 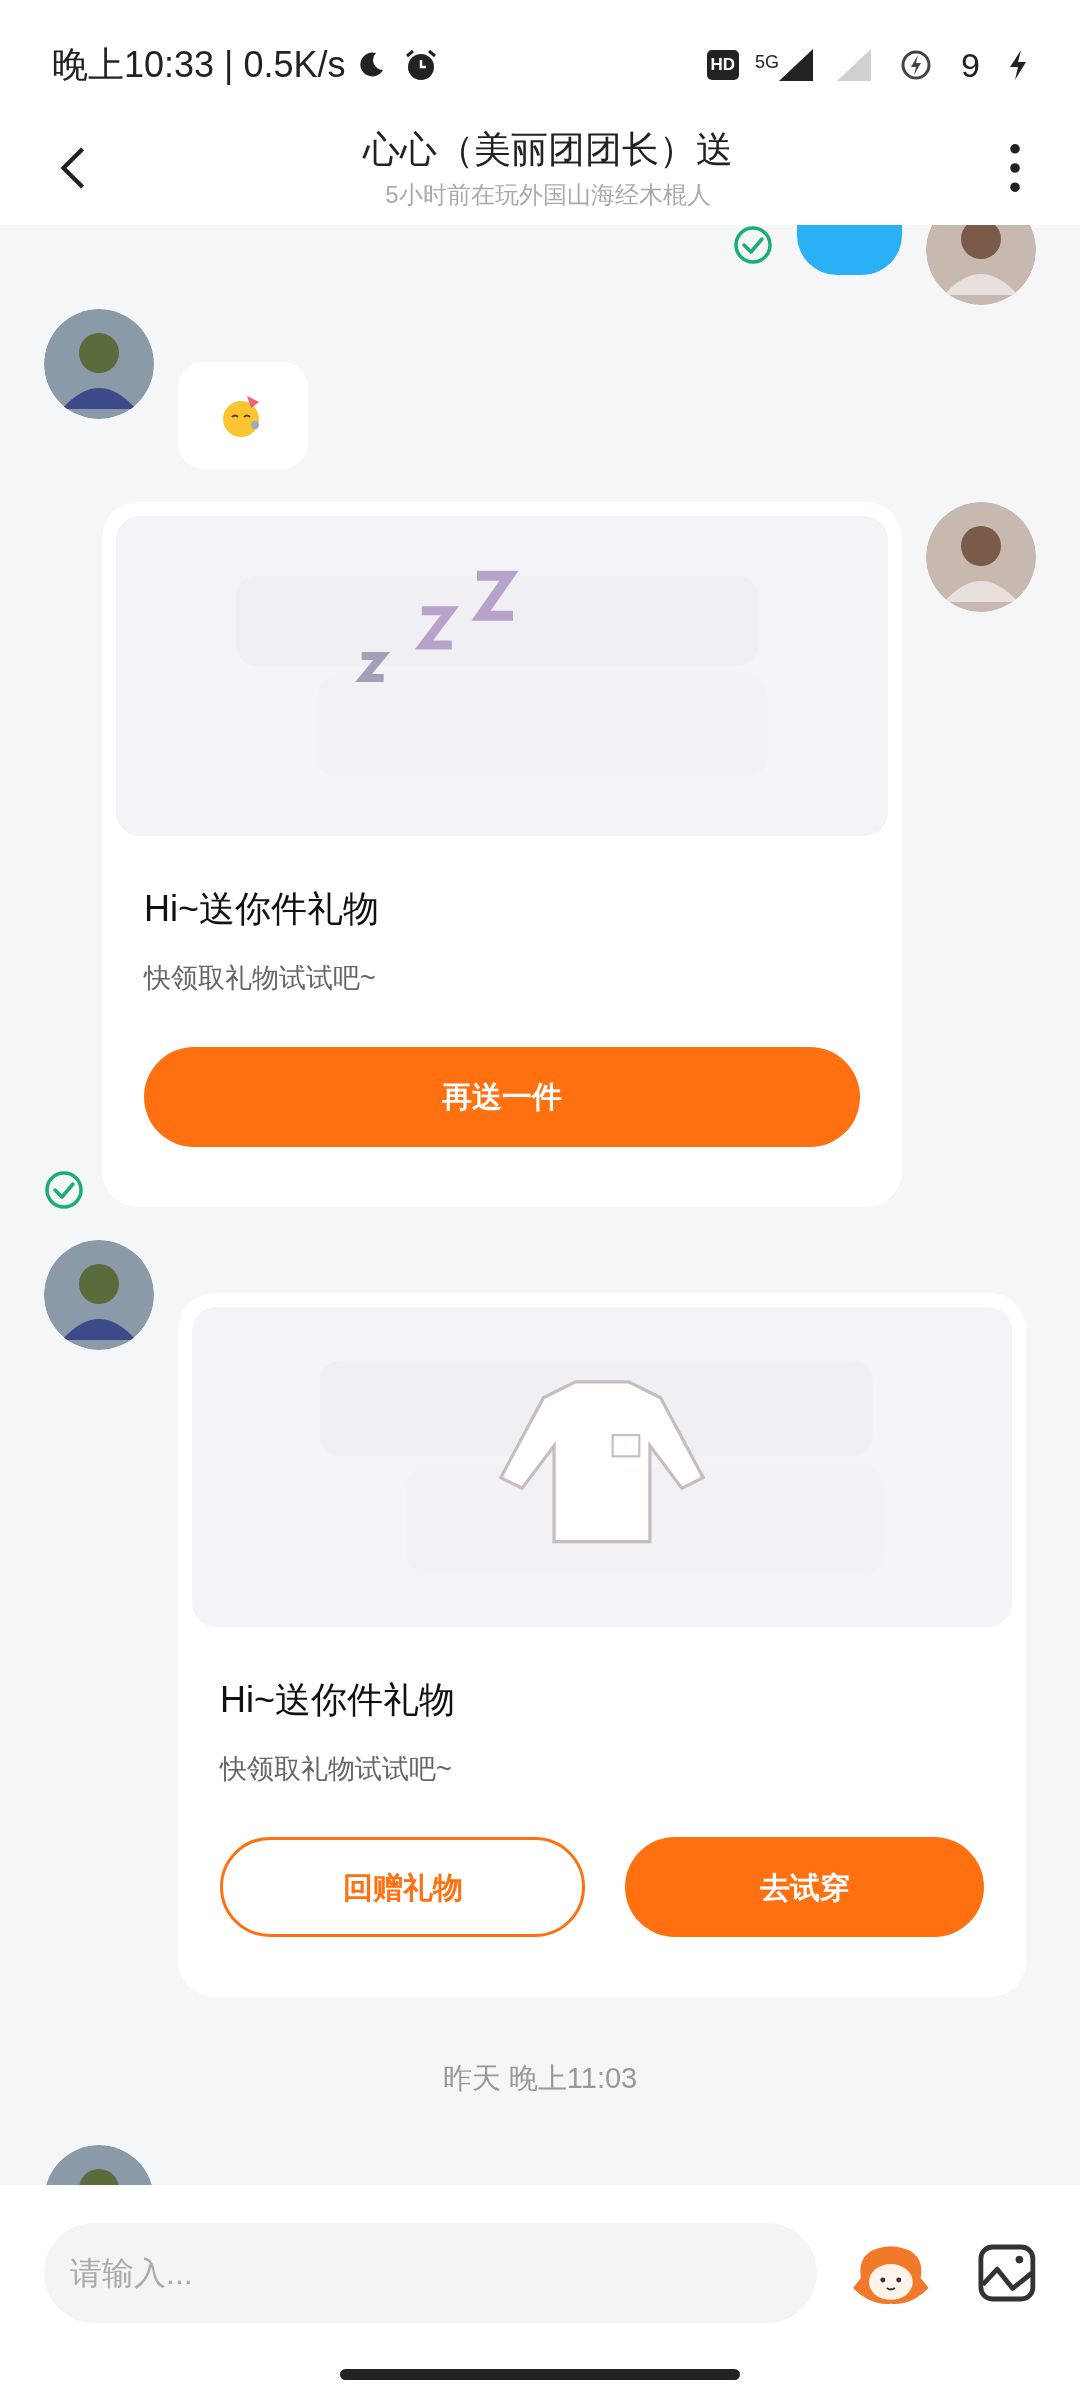 What do you see at coordinates (548, 195) in the screenshot?
I see `chat-subtitle: 5小时前在玩外国山海经木棍人` at bounding box center [548, 195].